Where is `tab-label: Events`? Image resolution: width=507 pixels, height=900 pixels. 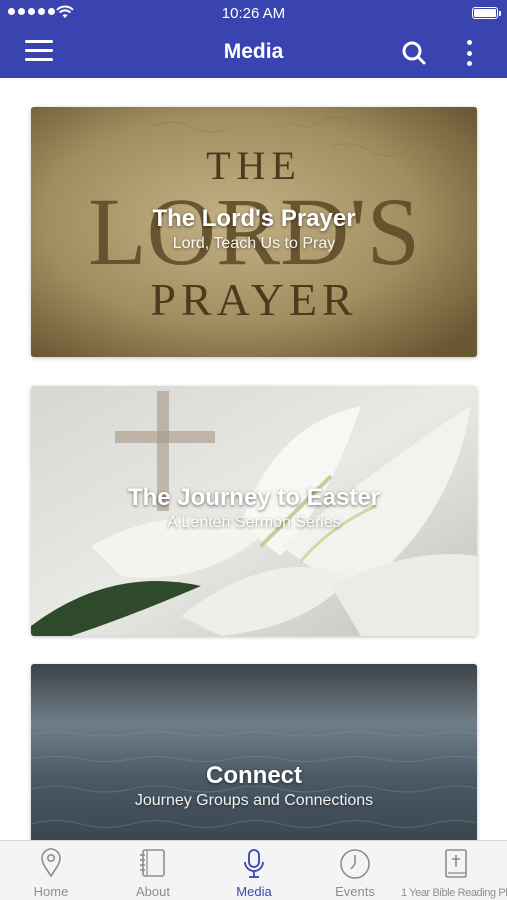
tab-label: Events is located at coordinates (355, 891).